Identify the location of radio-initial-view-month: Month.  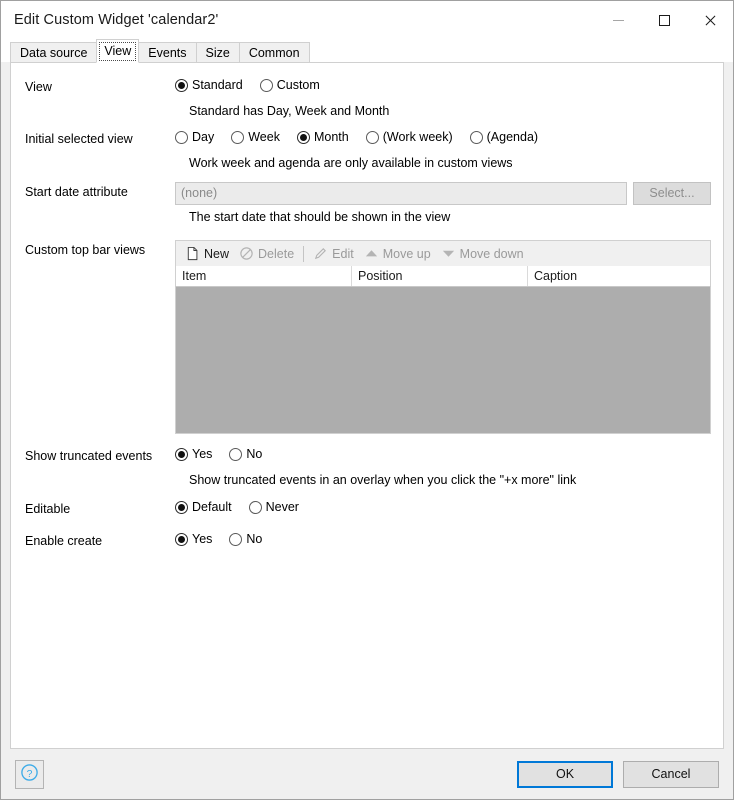
(322, 137).